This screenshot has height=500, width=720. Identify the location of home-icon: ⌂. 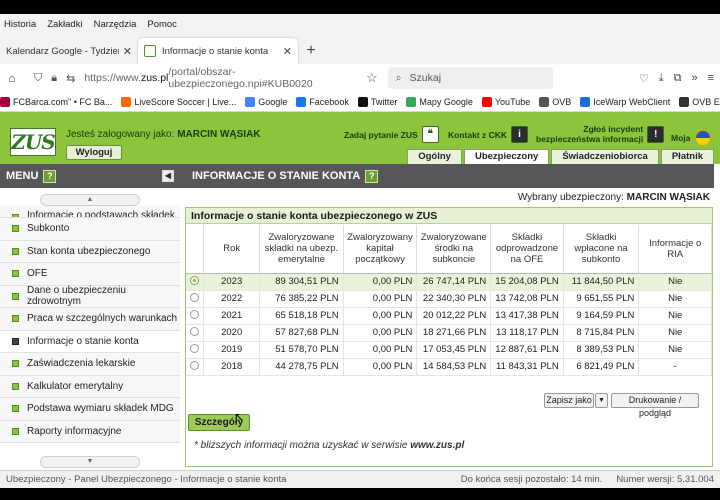
(12, 78).